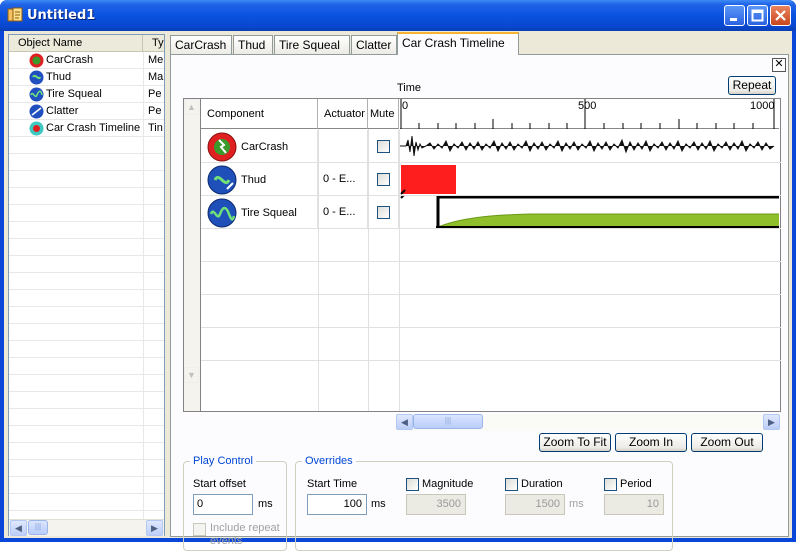 The image size is (796, 551). I want to click on minimize-icon, so click(733, 19).